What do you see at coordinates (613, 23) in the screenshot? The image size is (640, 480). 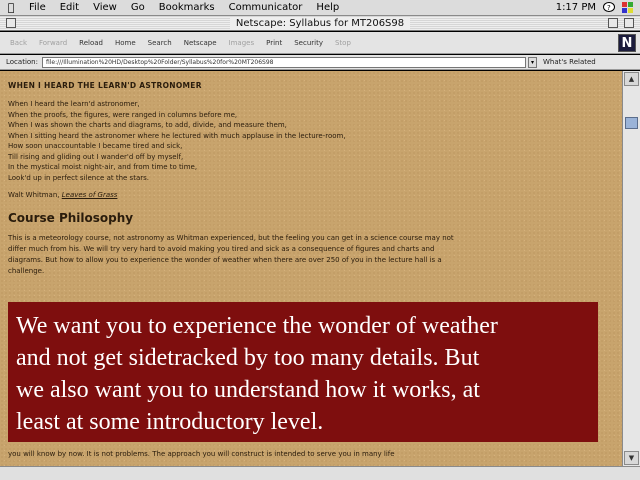 I see `zoom-box-icon` at bounding box center [613, 23].